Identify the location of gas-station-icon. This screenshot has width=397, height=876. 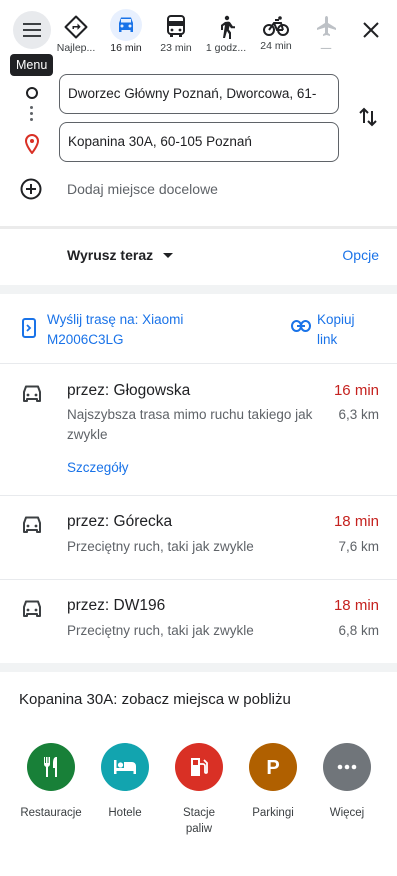
(199, 767).